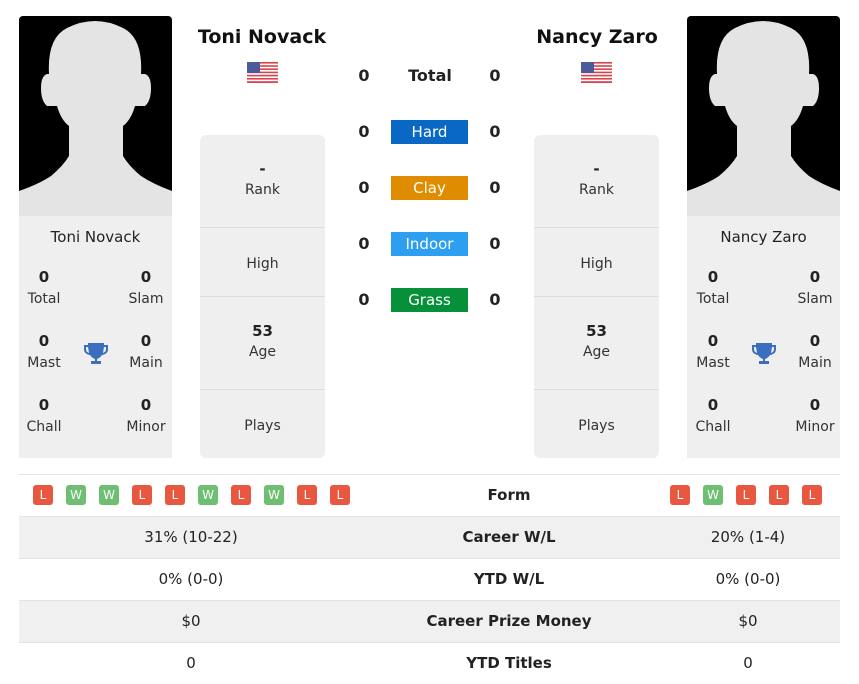  Describe the element at coordinates (429, 663) in the screenshot. I see `table-row: 0 YTD Titles 0` at that location.